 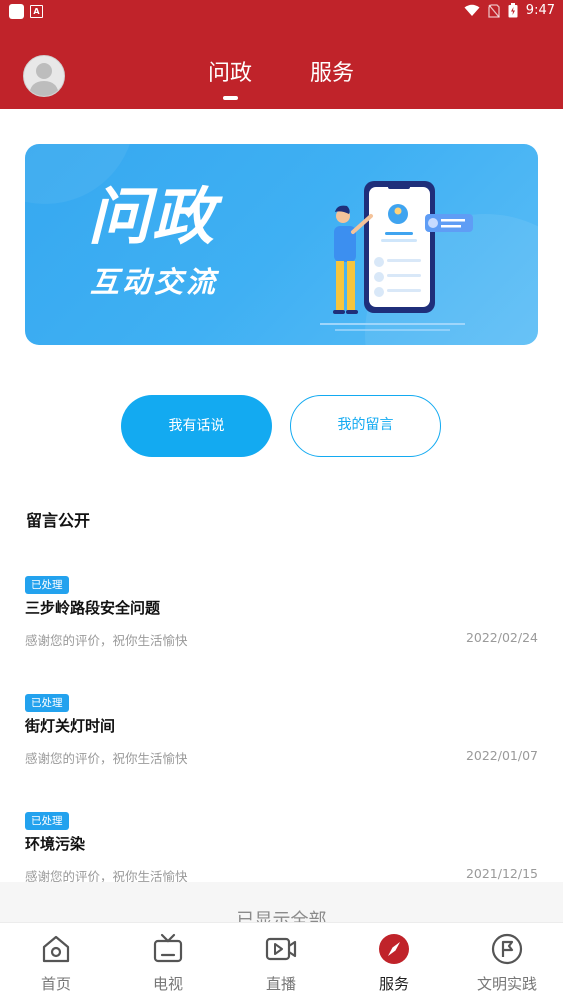 What do you see at coordinates (55, 984) in the screenshot?
I see `nav-label: 首页` at bounding box center [55, 984].